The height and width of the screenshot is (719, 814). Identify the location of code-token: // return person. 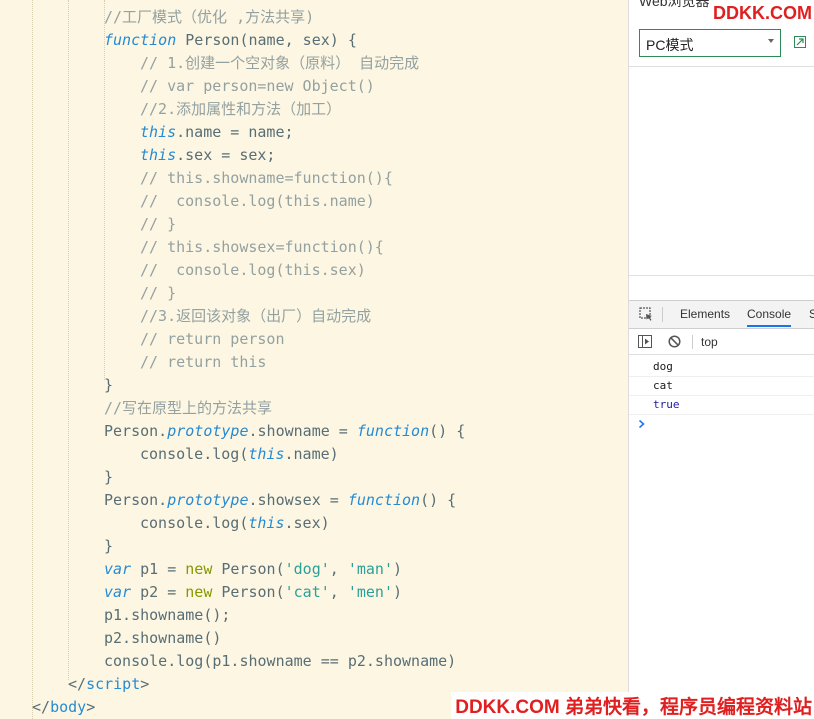
(212, 339).